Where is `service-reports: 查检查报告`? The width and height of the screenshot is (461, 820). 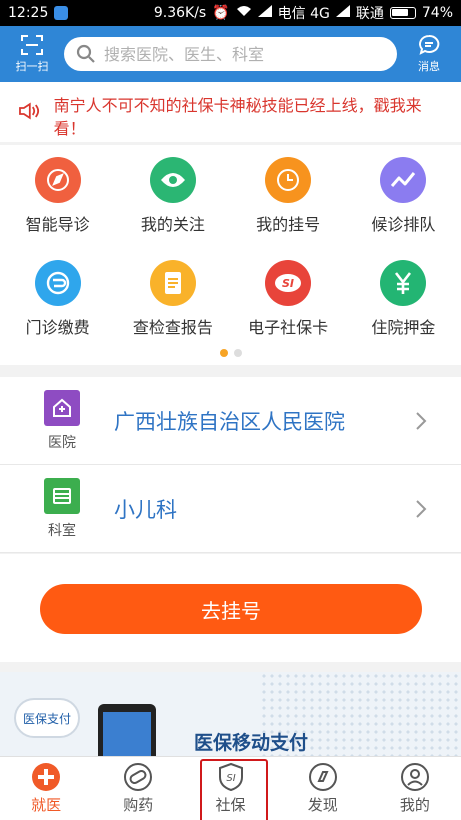 service-reports: 查检查报告 is located at coordinates (172, 299).